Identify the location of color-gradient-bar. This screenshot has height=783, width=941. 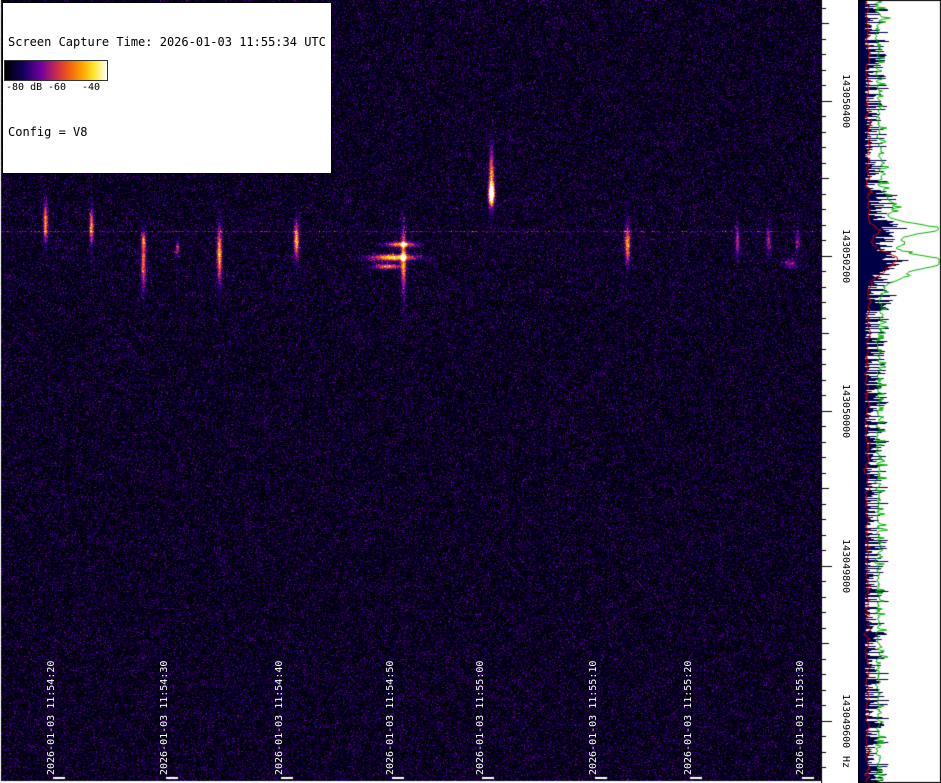
(56, 70).